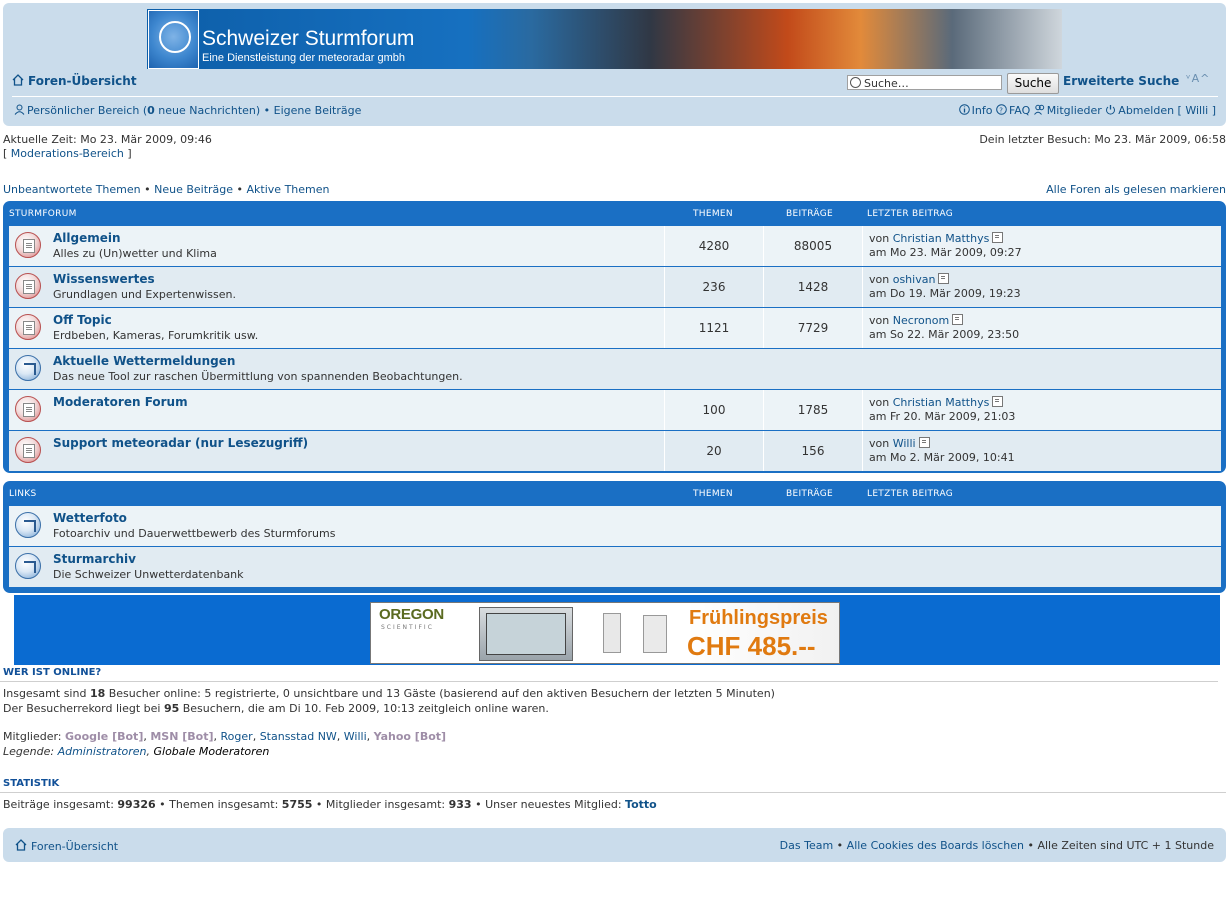 Image resolution: width=1232 pixels, height=900 pixels. What do you see at coordinates (935, 845) in the screenshot?
I see `delete-cookies-link: Alle Cookies des Boards löschen` at bounding box center [935, 845].